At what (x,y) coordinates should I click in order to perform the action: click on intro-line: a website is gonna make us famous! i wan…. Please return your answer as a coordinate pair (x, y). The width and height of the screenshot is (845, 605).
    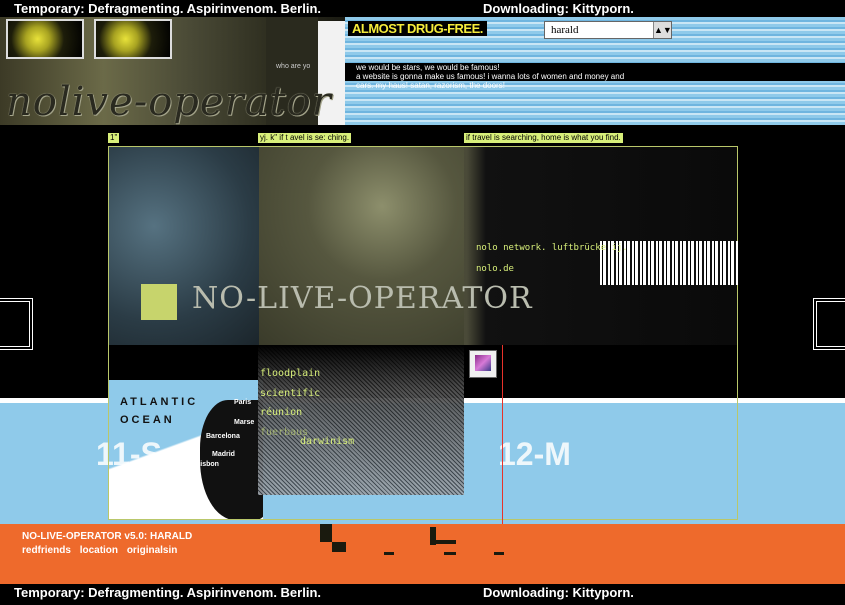
    Looking at the image, I should click on (490, 76).